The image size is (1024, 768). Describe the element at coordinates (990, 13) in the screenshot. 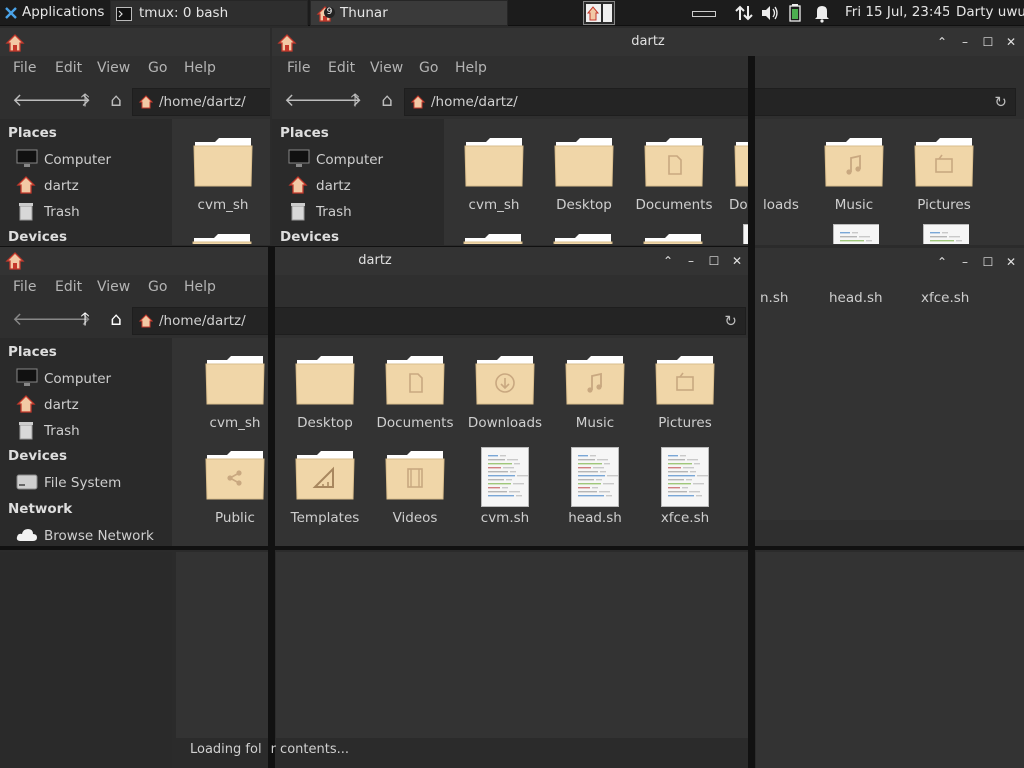

I see `user-menu: Darty uwu` at that location.